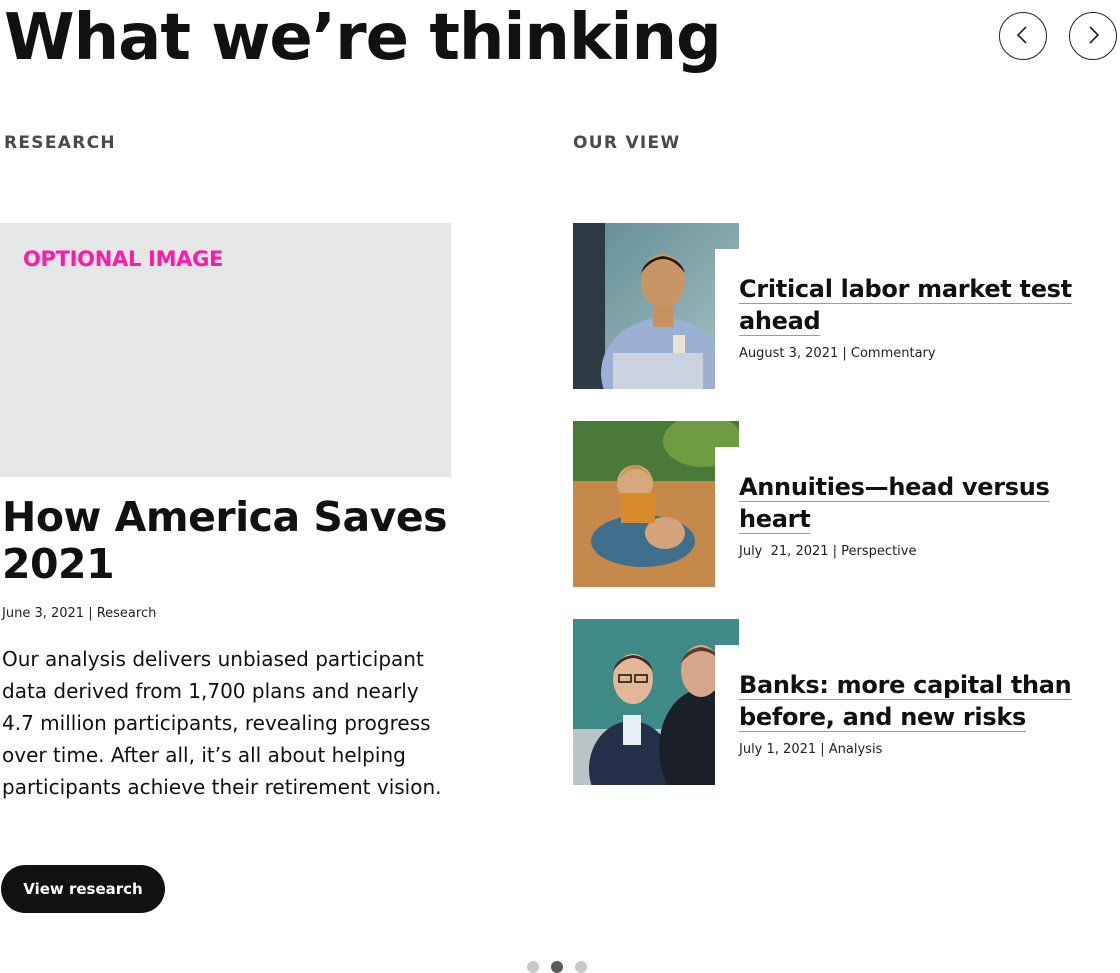  What do you see at coordinates (60, 143) in the screenshot?
I see `research-section-label: RESEARCH` at bounding box center [60, 143].